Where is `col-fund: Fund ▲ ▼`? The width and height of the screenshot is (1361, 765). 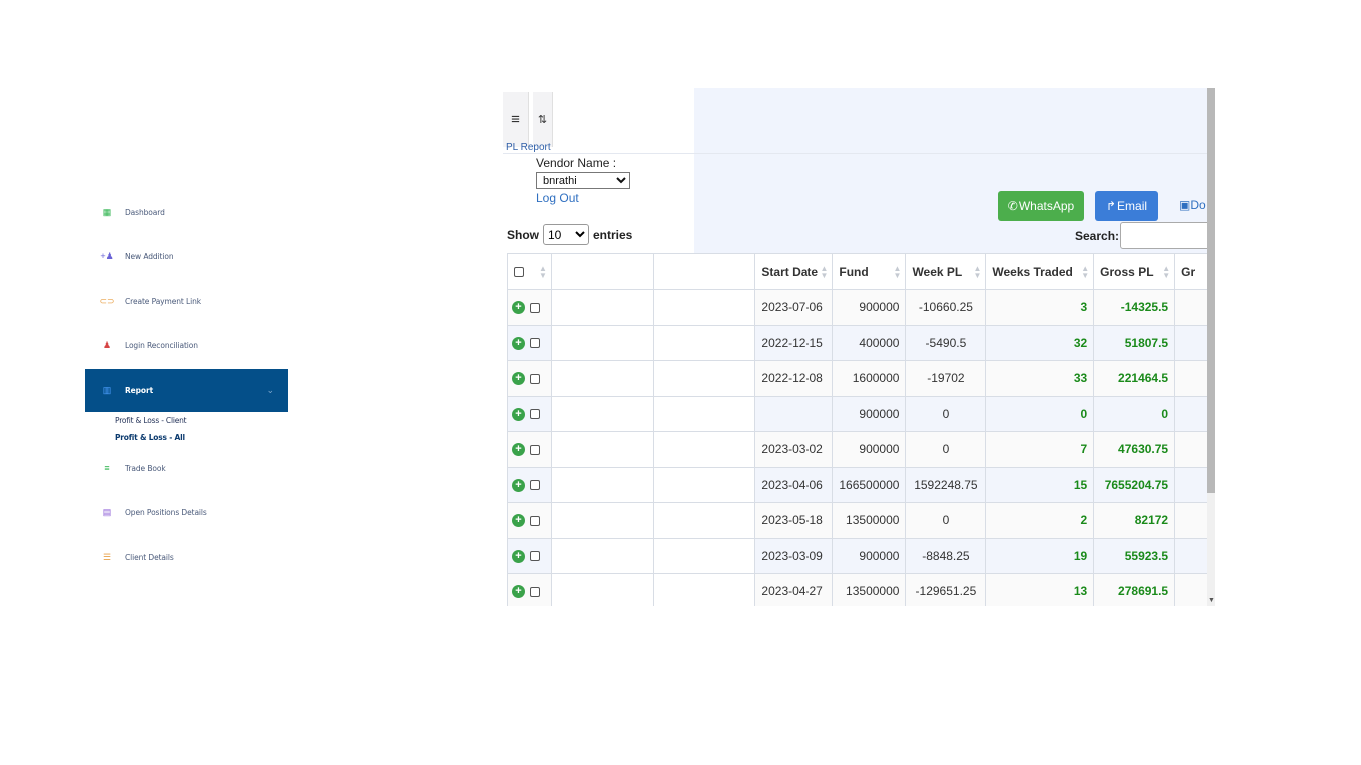
col-fund: Fund ▲ ▼ is located at coordinates (869, 271).